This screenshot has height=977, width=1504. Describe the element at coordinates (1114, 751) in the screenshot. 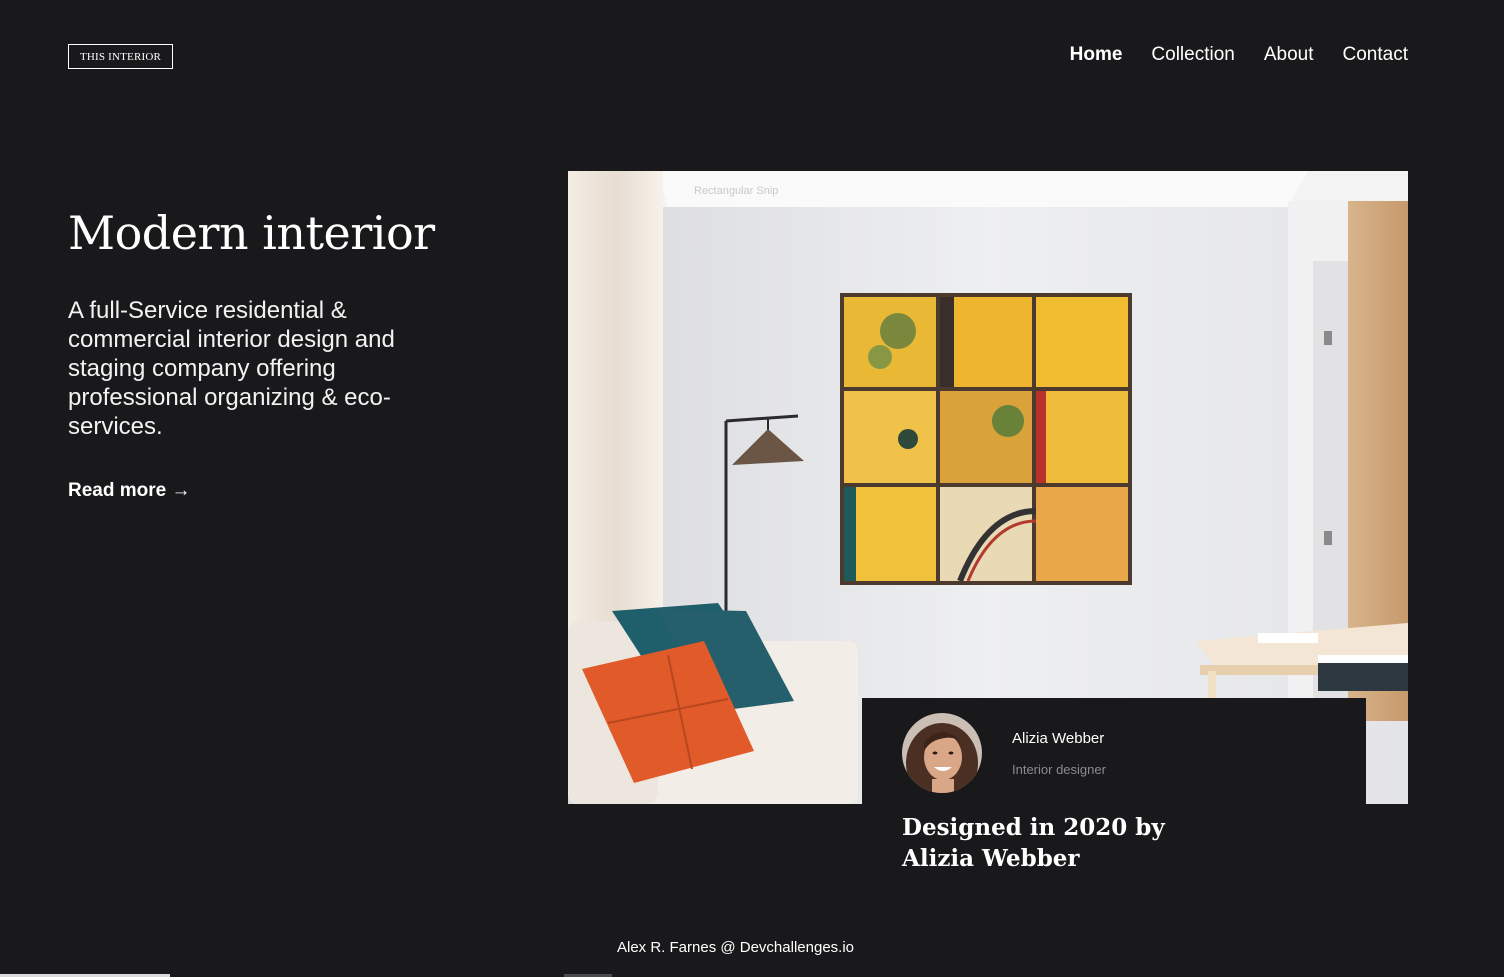

I see `designer-card: Alizia Webber Interior designer` at that location.